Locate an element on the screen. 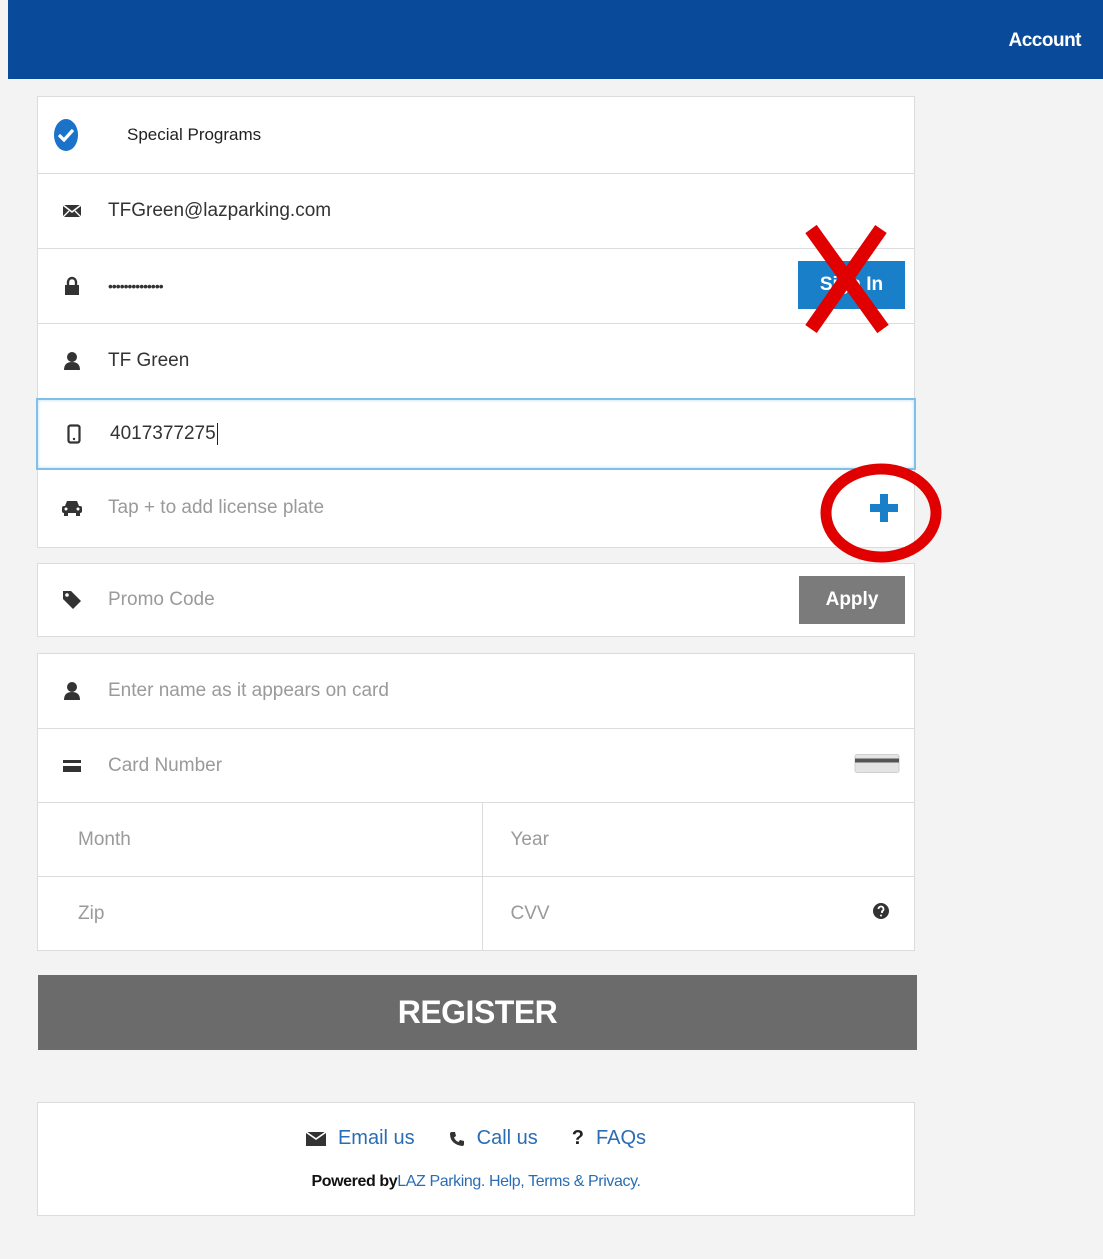  phone-value-wrap: 4017377275 is located at coordinates (164, 433).